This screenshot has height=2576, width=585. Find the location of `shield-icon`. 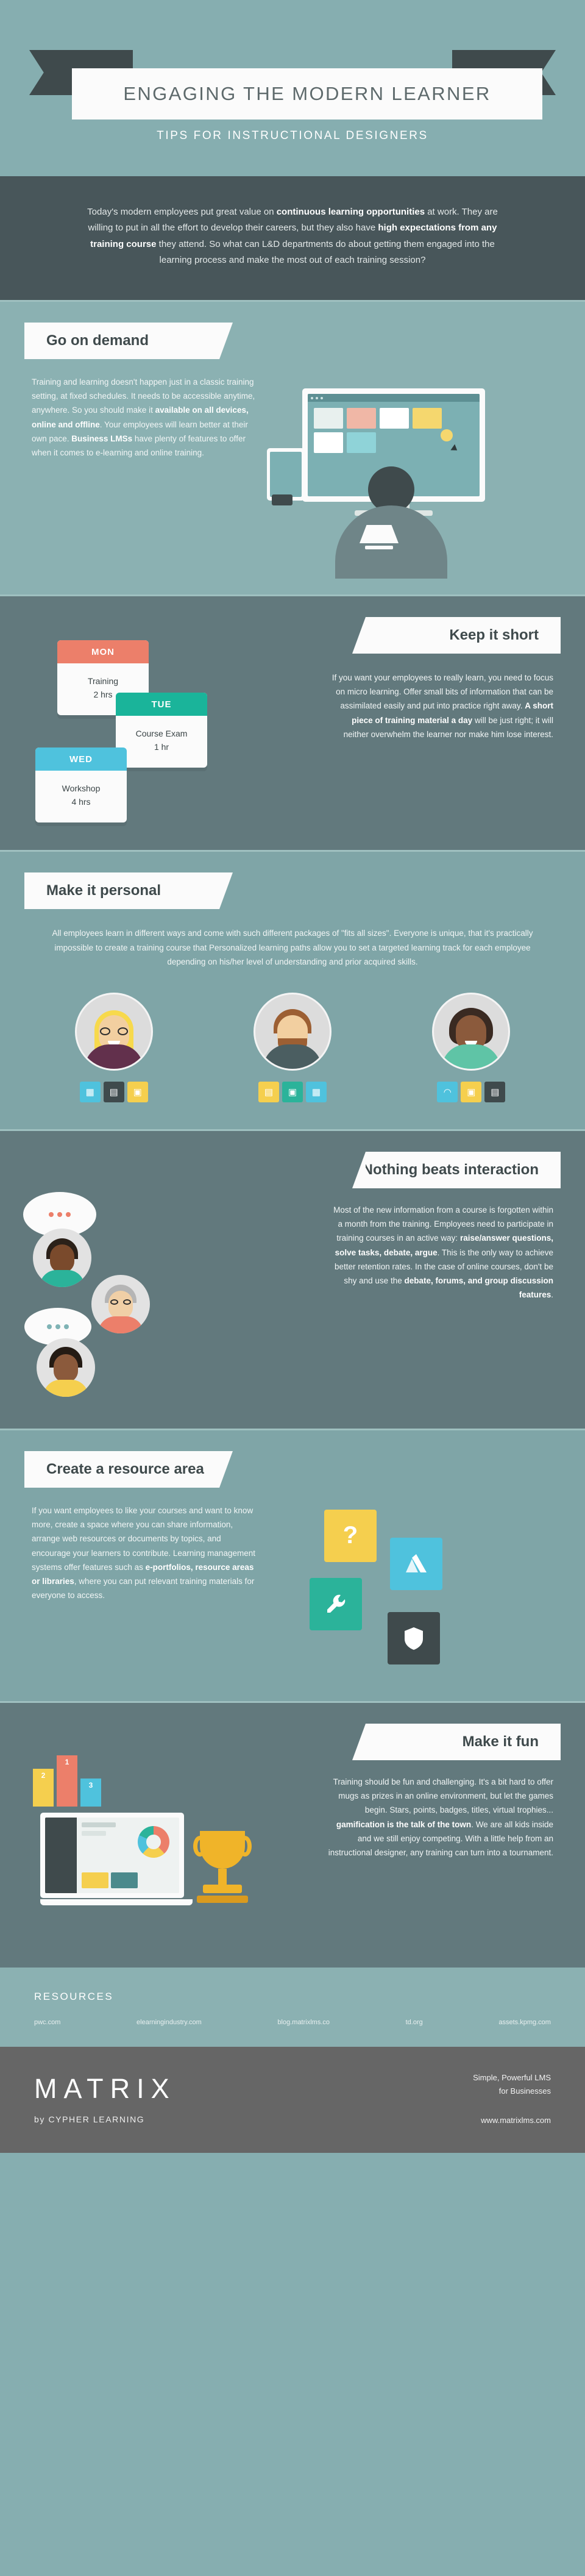

shield-icon is located at coordinates (414, 1639).